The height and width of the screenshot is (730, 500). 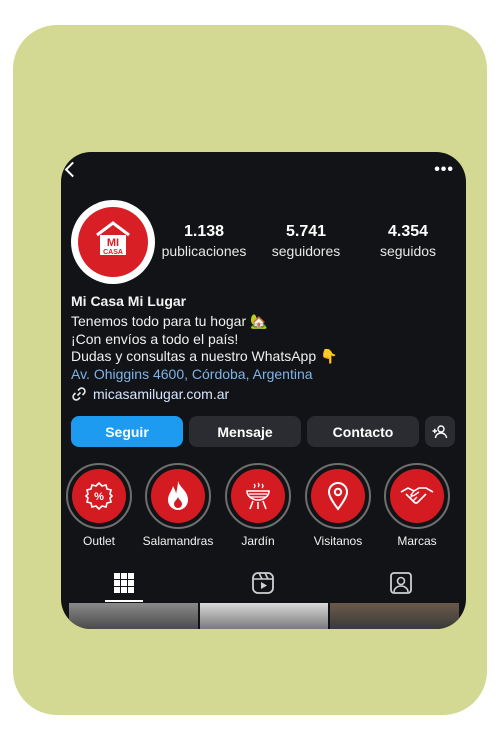 I want to click on profile-address: Av. Ohiggins 4600, Córdoba, Argentina, so click(x=192, y=374).